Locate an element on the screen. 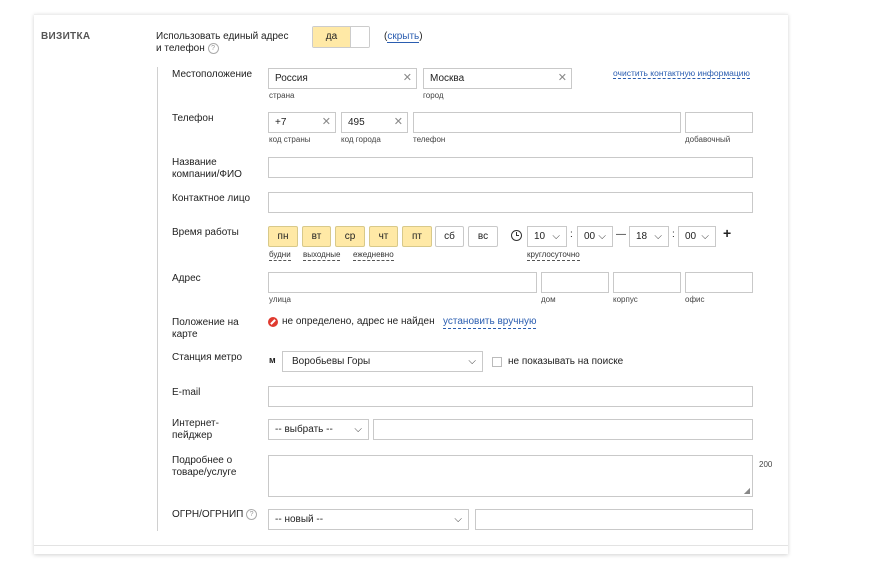  from-minute-select: 00 ⌵ is located at coordinates (595, 236).